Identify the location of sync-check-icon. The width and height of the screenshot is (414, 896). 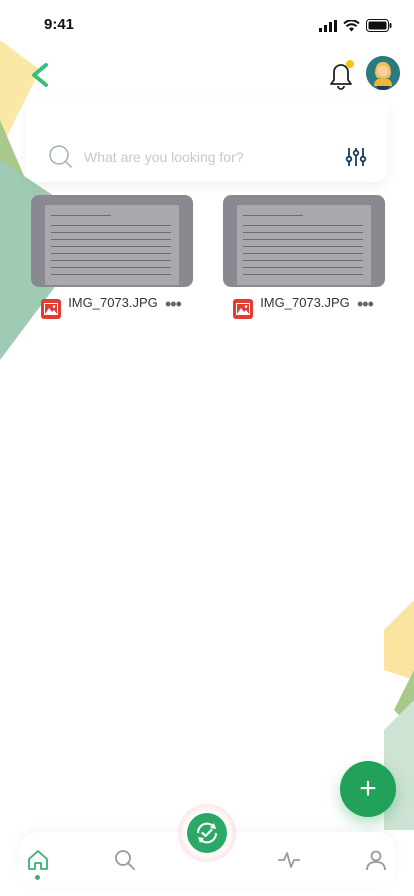
(207, 833).